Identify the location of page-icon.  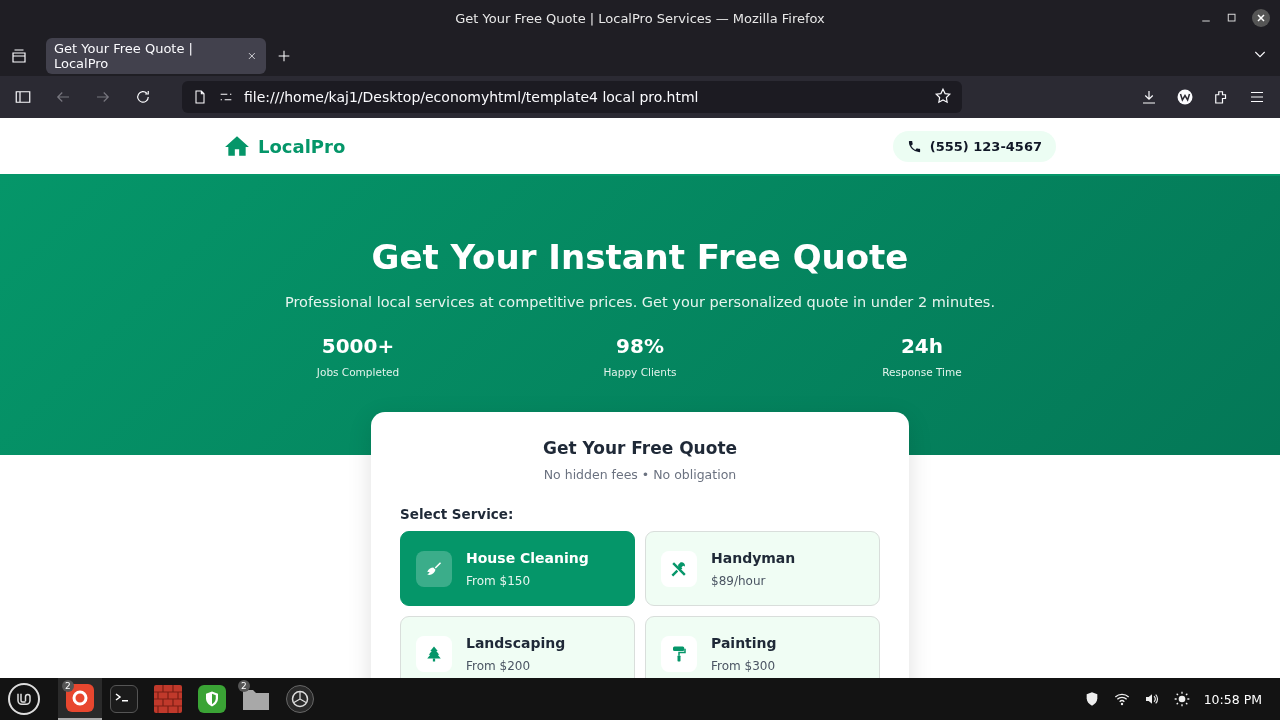
(200, 97).